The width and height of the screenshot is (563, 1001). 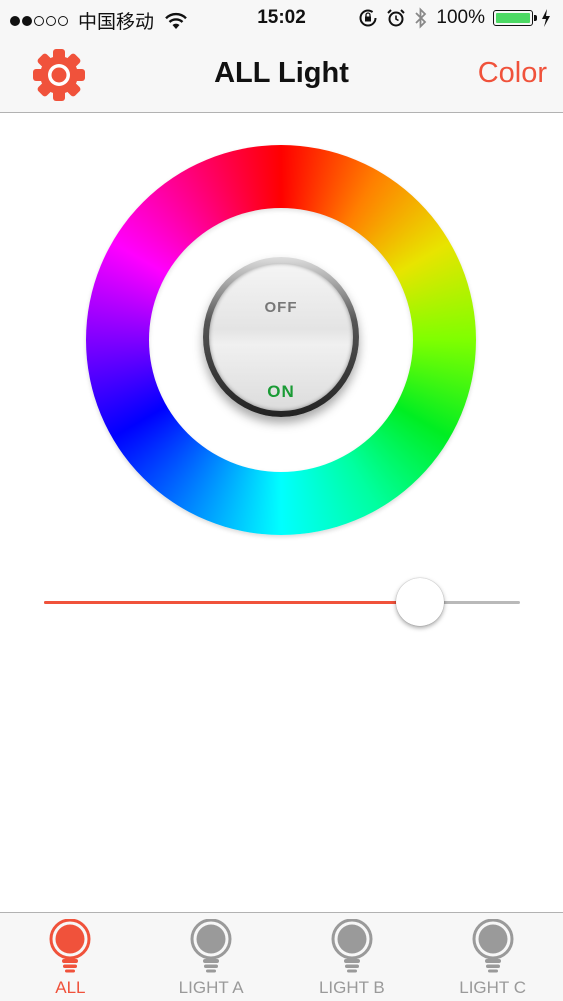 I want to click on tab-light-a: LIGHT A, so click(x=211, y=957).